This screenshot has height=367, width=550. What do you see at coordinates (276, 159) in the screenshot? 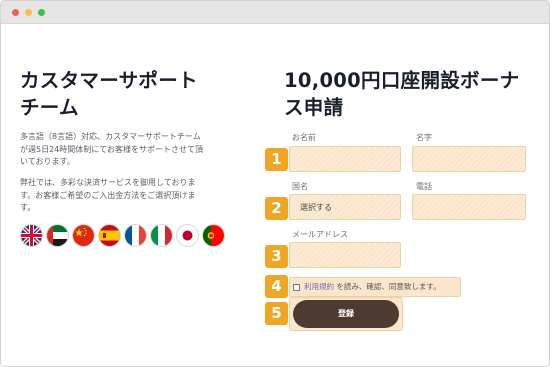
I see `step-number-1: 1` at bounding box center [276, 159].